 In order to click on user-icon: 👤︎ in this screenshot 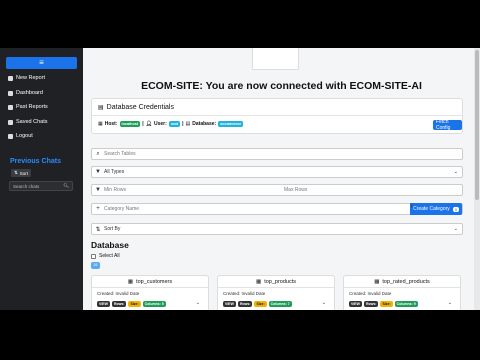, I will do `click(148, 124)`.